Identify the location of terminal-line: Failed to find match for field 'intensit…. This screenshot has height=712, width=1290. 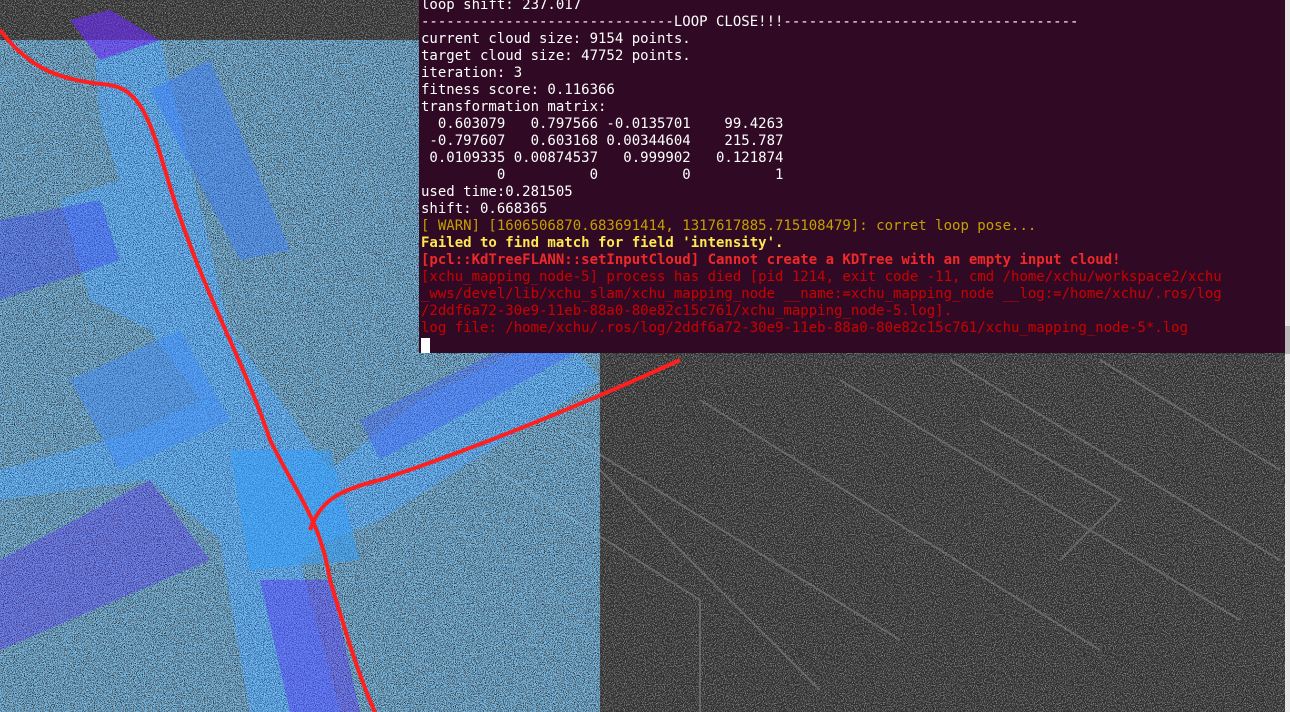
(602, 243).